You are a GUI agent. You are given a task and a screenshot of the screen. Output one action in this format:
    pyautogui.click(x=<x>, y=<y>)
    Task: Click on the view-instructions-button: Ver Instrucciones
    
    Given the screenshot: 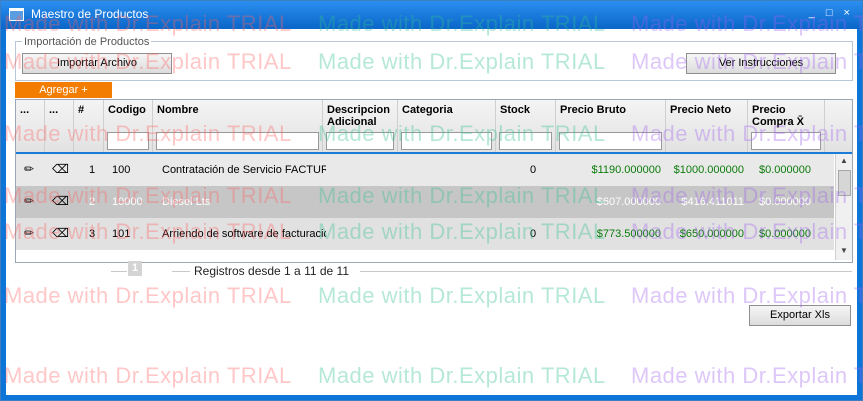 What is the action you would take?
    pyautogui.click(x=761, y=63)
    